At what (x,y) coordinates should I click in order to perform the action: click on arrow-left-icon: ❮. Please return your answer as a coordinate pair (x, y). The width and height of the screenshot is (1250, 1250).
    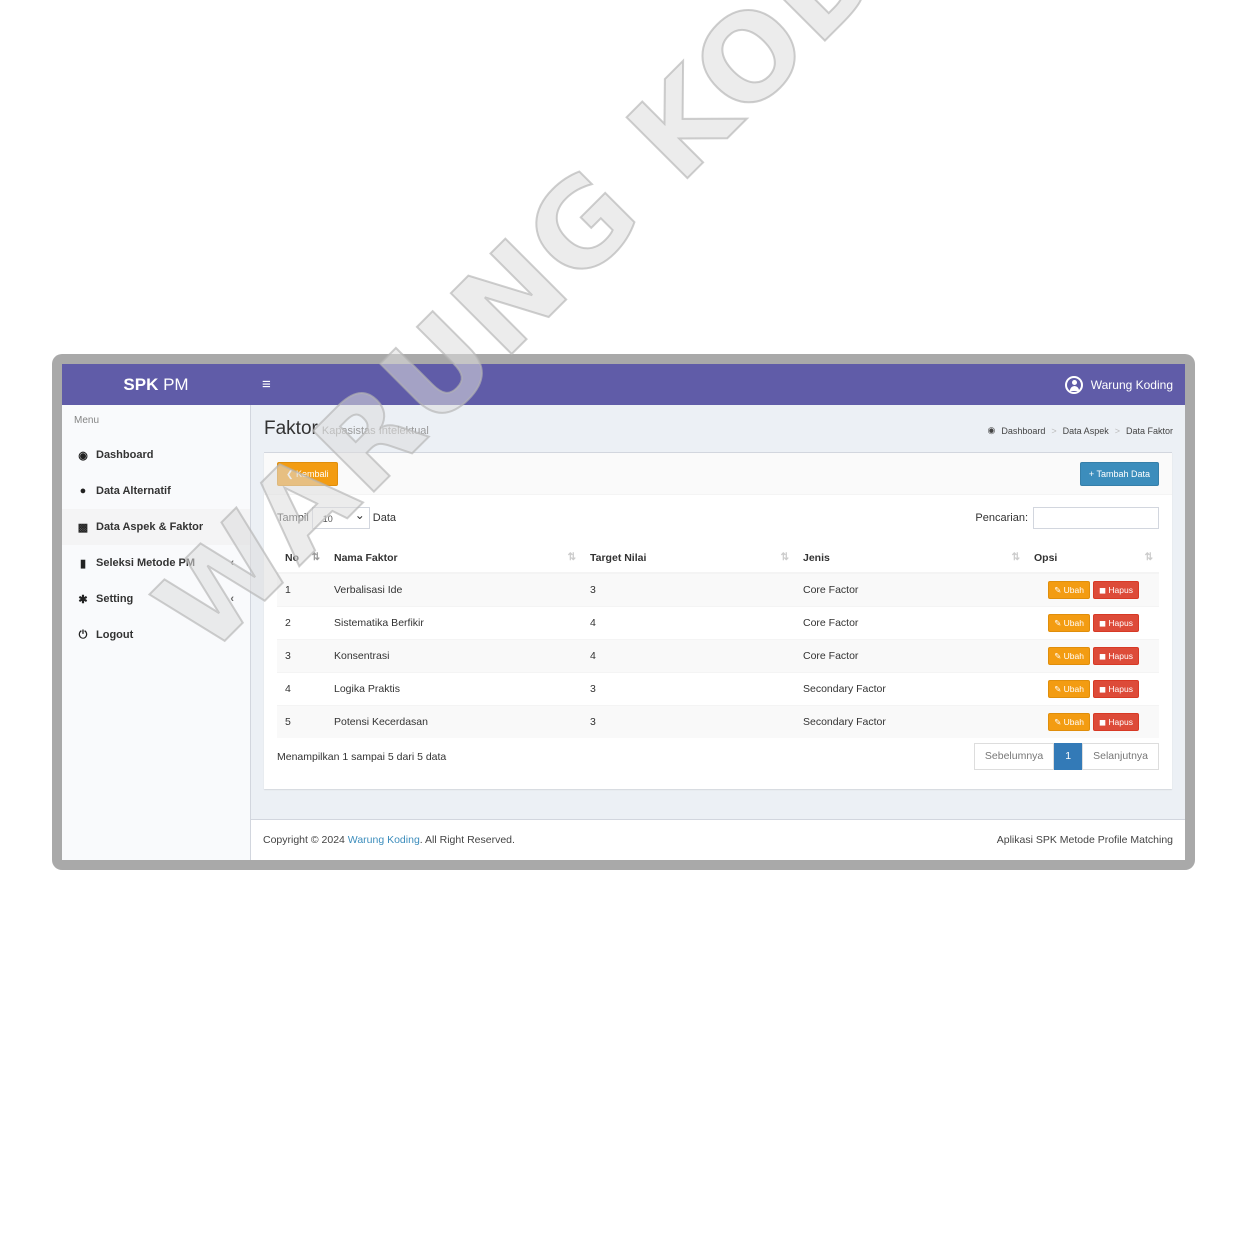
    Looking at the image, I should click on (291, 474).